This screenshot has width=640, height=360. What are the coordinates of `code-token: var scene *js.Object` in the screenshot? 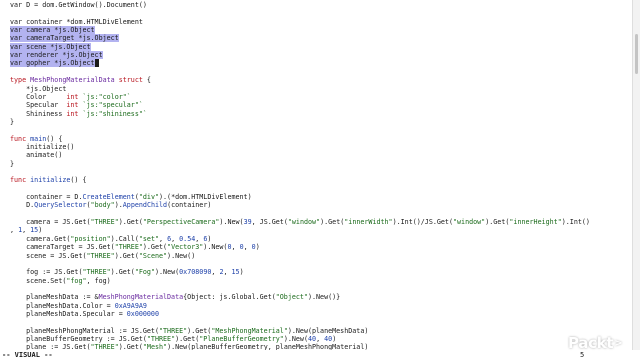 It's located at (50, 46).